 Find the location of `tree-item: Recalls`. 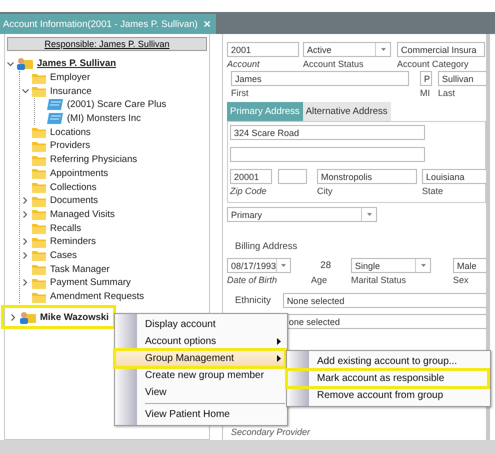

tree-item: Recalls is located at coordinates (66, 228).